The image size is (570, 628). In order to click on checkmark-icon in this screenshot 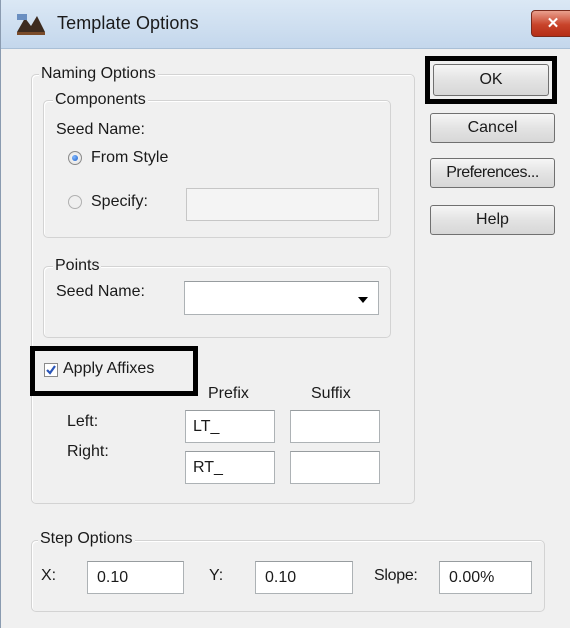, I will do `click(51, 370)`.